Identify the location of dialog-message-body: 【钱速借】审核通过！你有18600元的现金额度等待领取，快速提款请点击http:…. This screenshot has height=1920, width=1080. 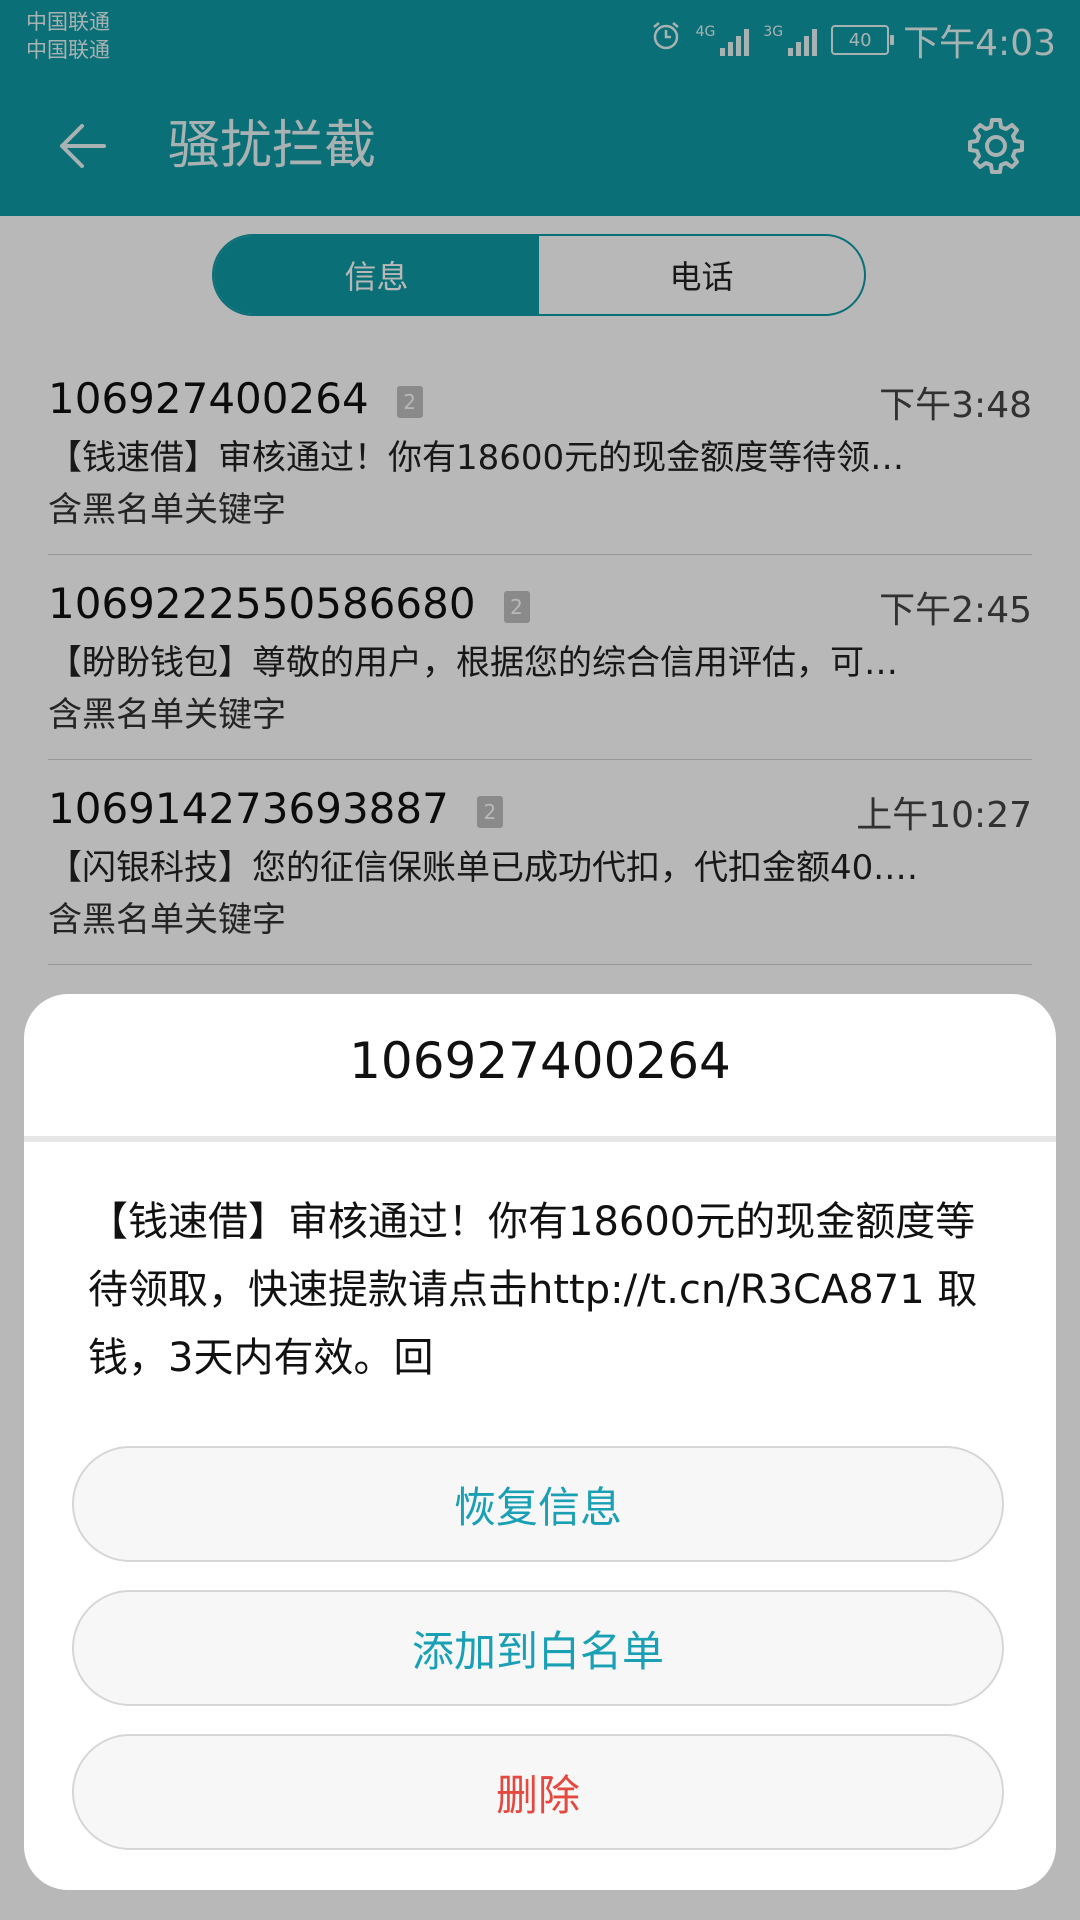
(533, 1290).